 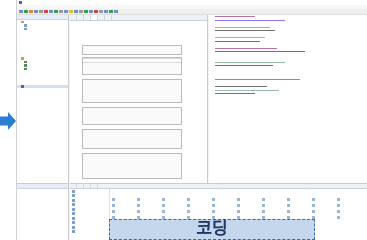 I want to click on app-icon, so click(x=20, y=2).